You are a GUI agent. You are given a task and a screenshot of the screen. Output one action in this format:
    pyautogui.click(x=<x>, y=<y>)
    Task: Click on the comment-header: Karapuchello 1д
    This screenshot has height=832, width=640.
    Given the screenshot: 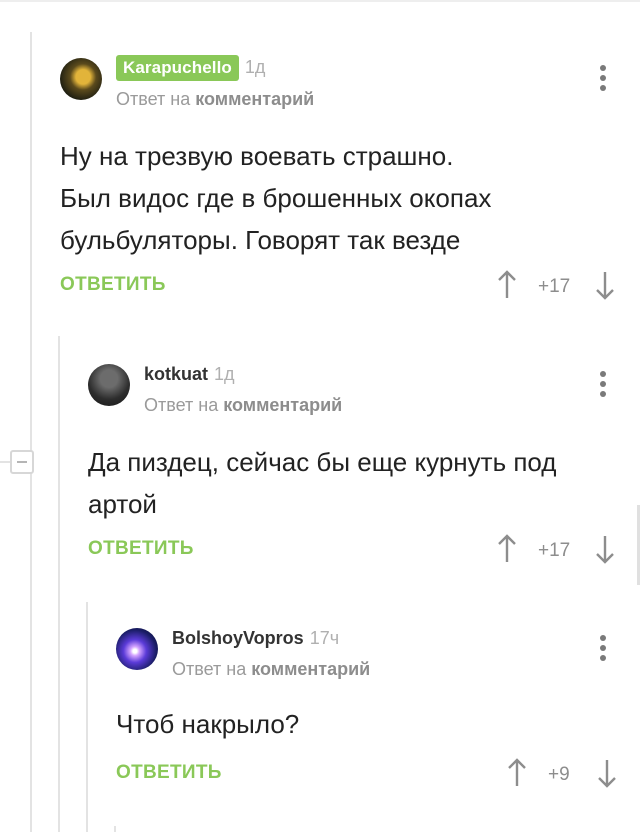 What is the action you would take?
    pyautogui.click(x=190, y=68)
    